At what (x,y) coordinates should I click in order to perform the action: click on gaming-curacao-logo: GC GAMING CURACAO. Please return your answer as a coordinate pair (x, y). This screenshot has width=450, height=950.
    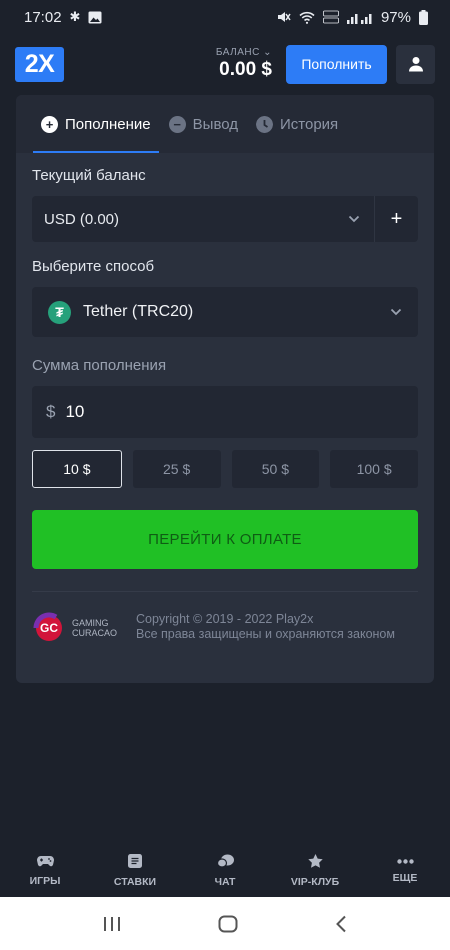
    Looking at the image, I should click on (76, 632).